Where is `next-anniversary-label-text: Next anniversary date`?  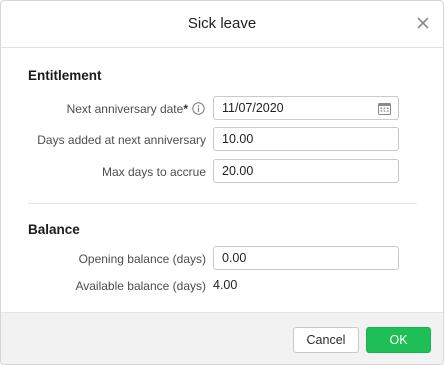
next-anniversary-label-text: Next anniversary date is located at coordinates (125, 109).